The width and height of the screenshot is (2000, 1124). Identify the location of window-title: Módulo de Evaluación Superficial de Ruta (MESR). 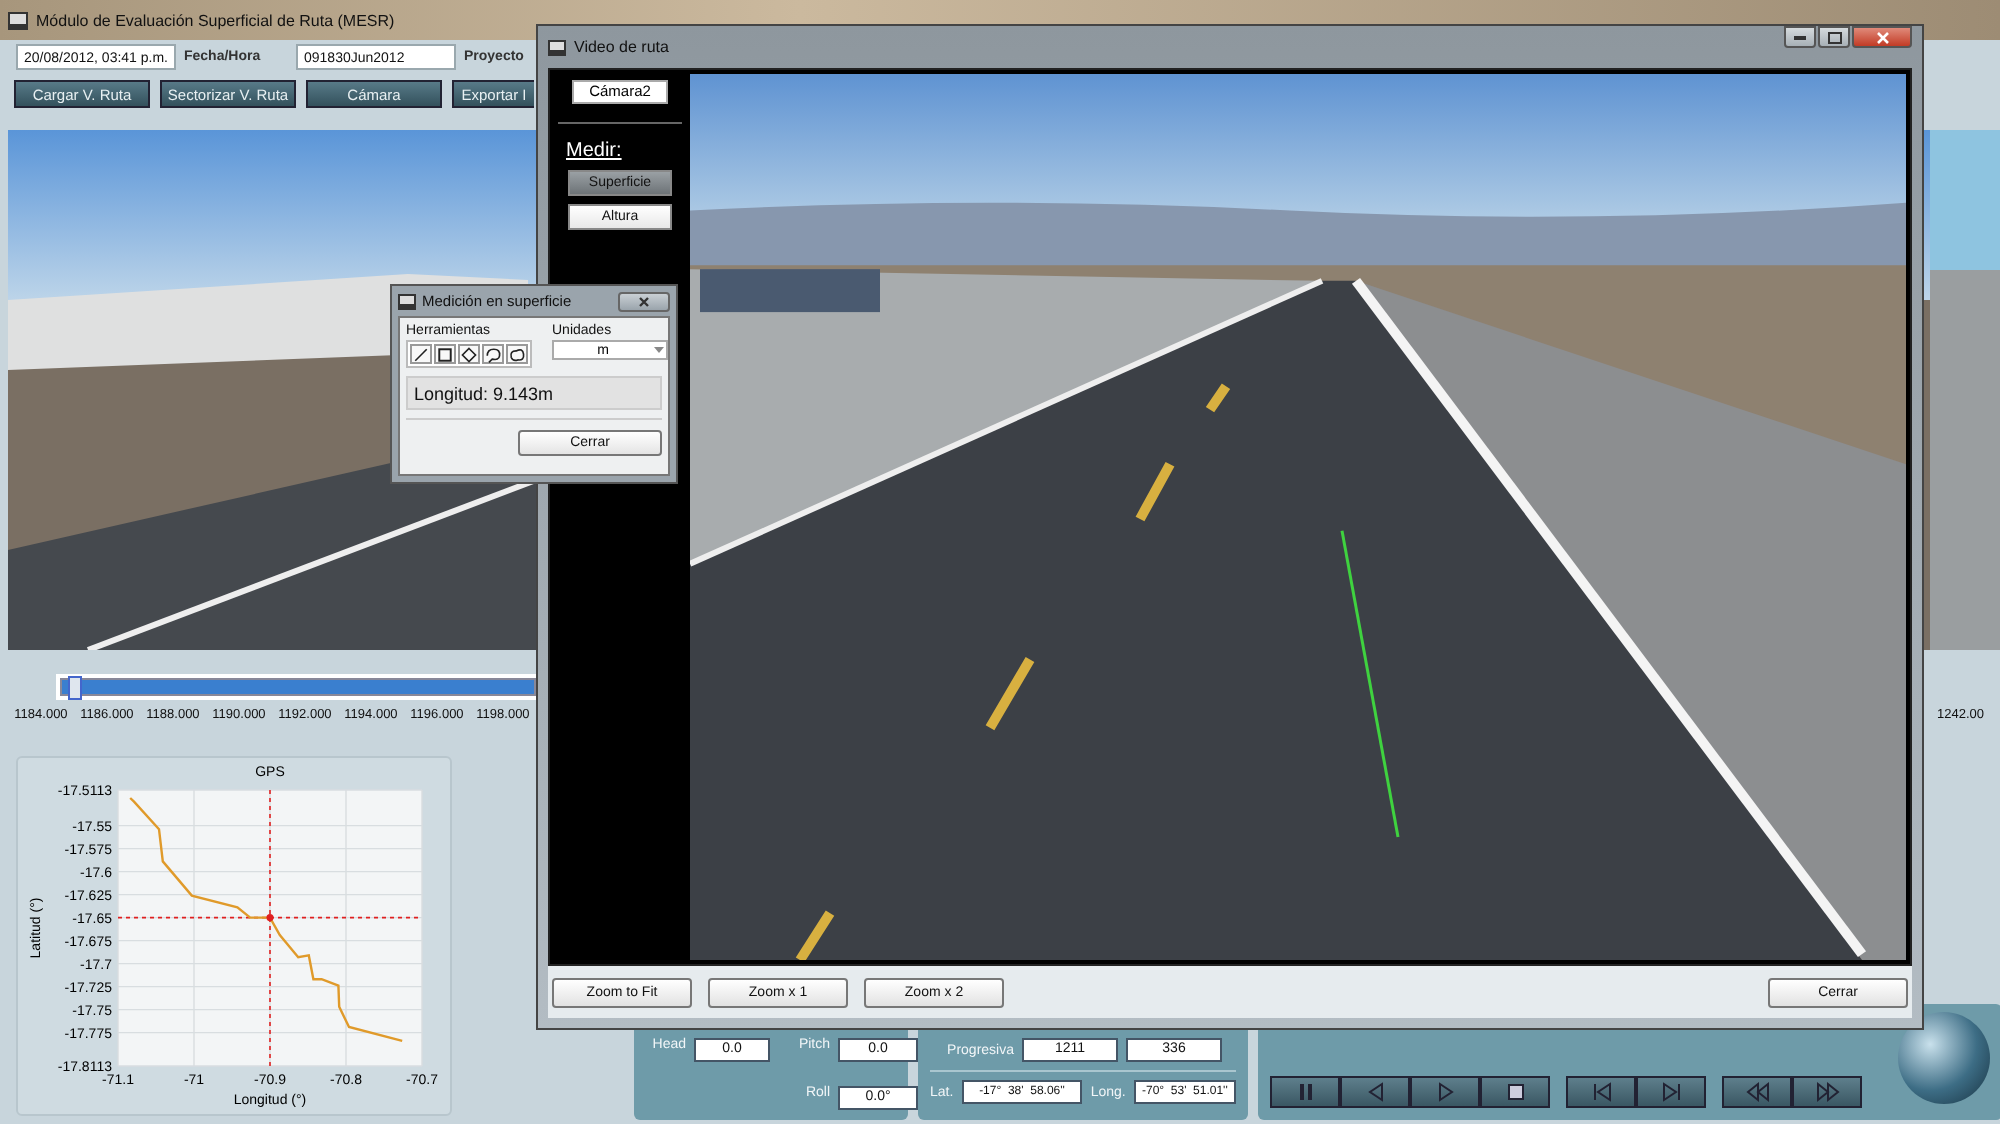
(215, 20).